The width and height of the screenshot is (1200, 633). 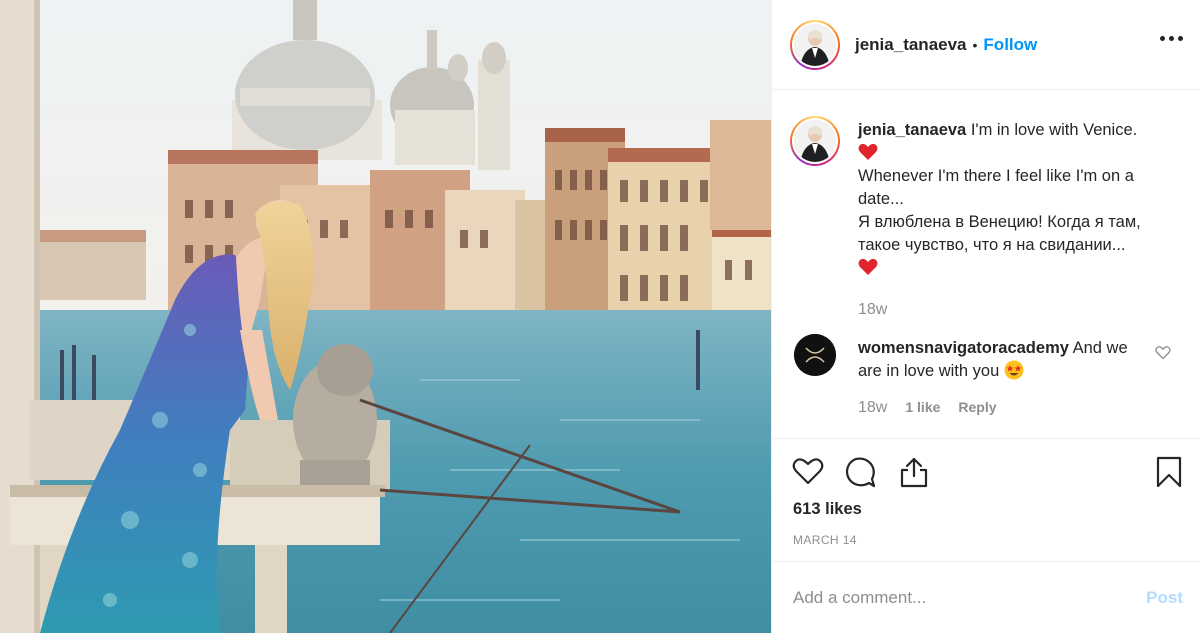 I want to click on add-comment-bar: Post, so click(x=986, y=598).